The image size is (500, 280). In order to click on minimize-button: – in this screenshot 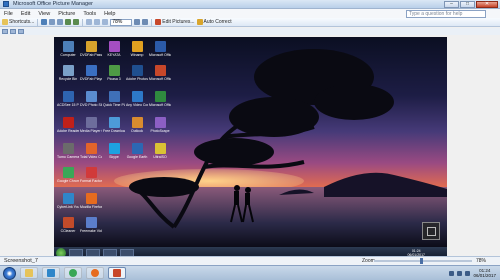, I will do `click(451, 4)`.